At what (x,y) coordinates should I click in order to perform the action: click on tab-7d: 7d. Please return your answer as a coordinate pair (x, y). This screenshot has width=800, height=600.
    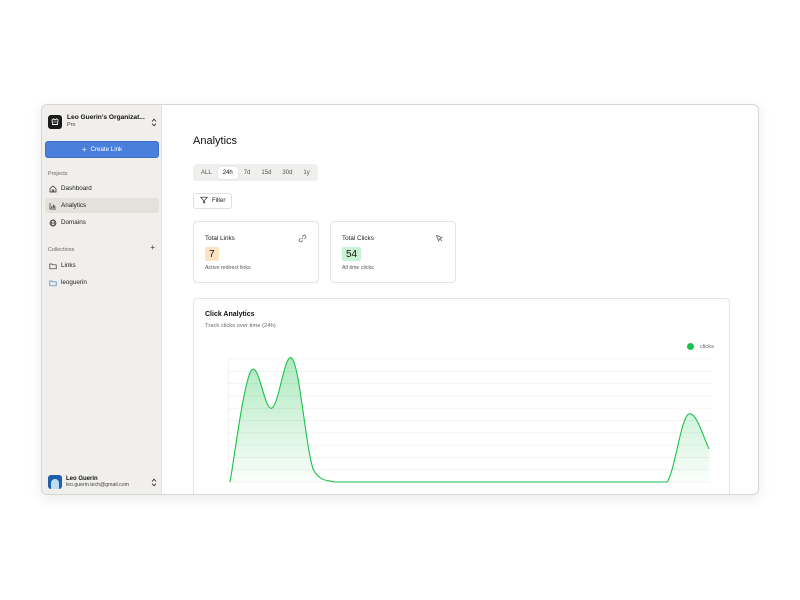
    Looking at the image, I should click on (247, 173).